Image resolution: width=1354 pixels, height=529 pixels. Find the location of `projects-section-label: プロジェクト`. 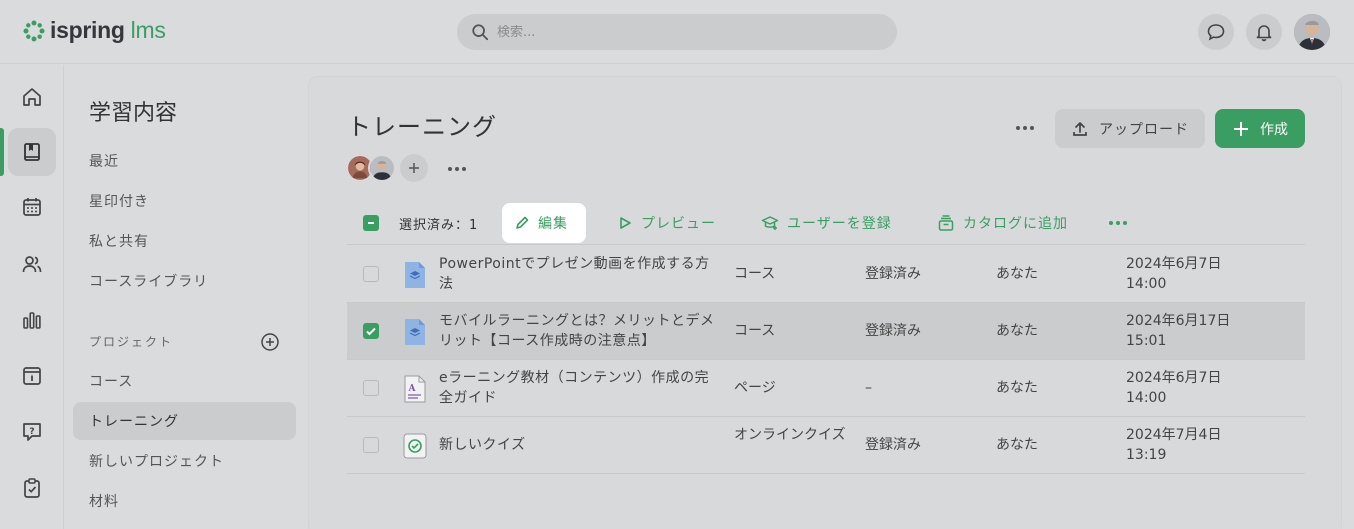

projects-section-label: プロジェクト is located at coordinates (131, 342).